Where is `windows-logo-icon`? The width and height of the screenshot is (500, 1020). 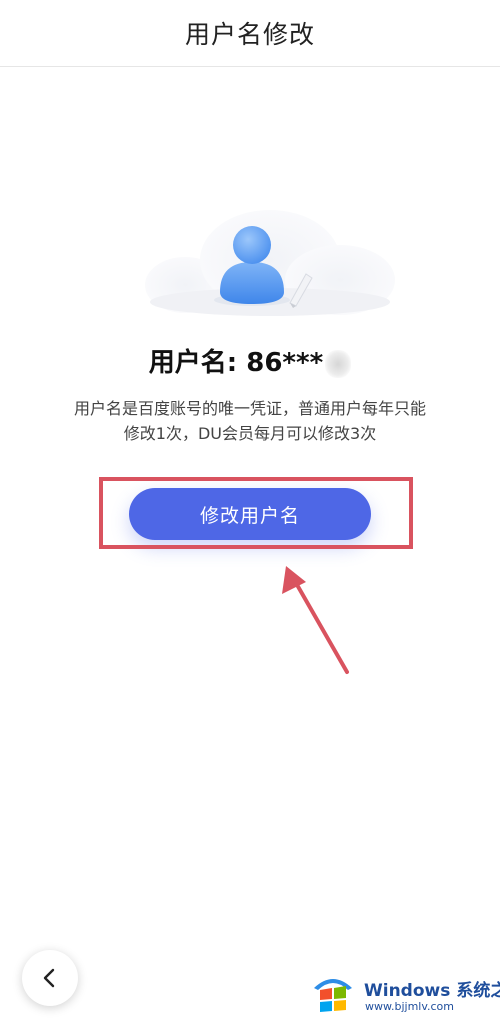
windows-logo-icon is located at coordinates (333, 995).